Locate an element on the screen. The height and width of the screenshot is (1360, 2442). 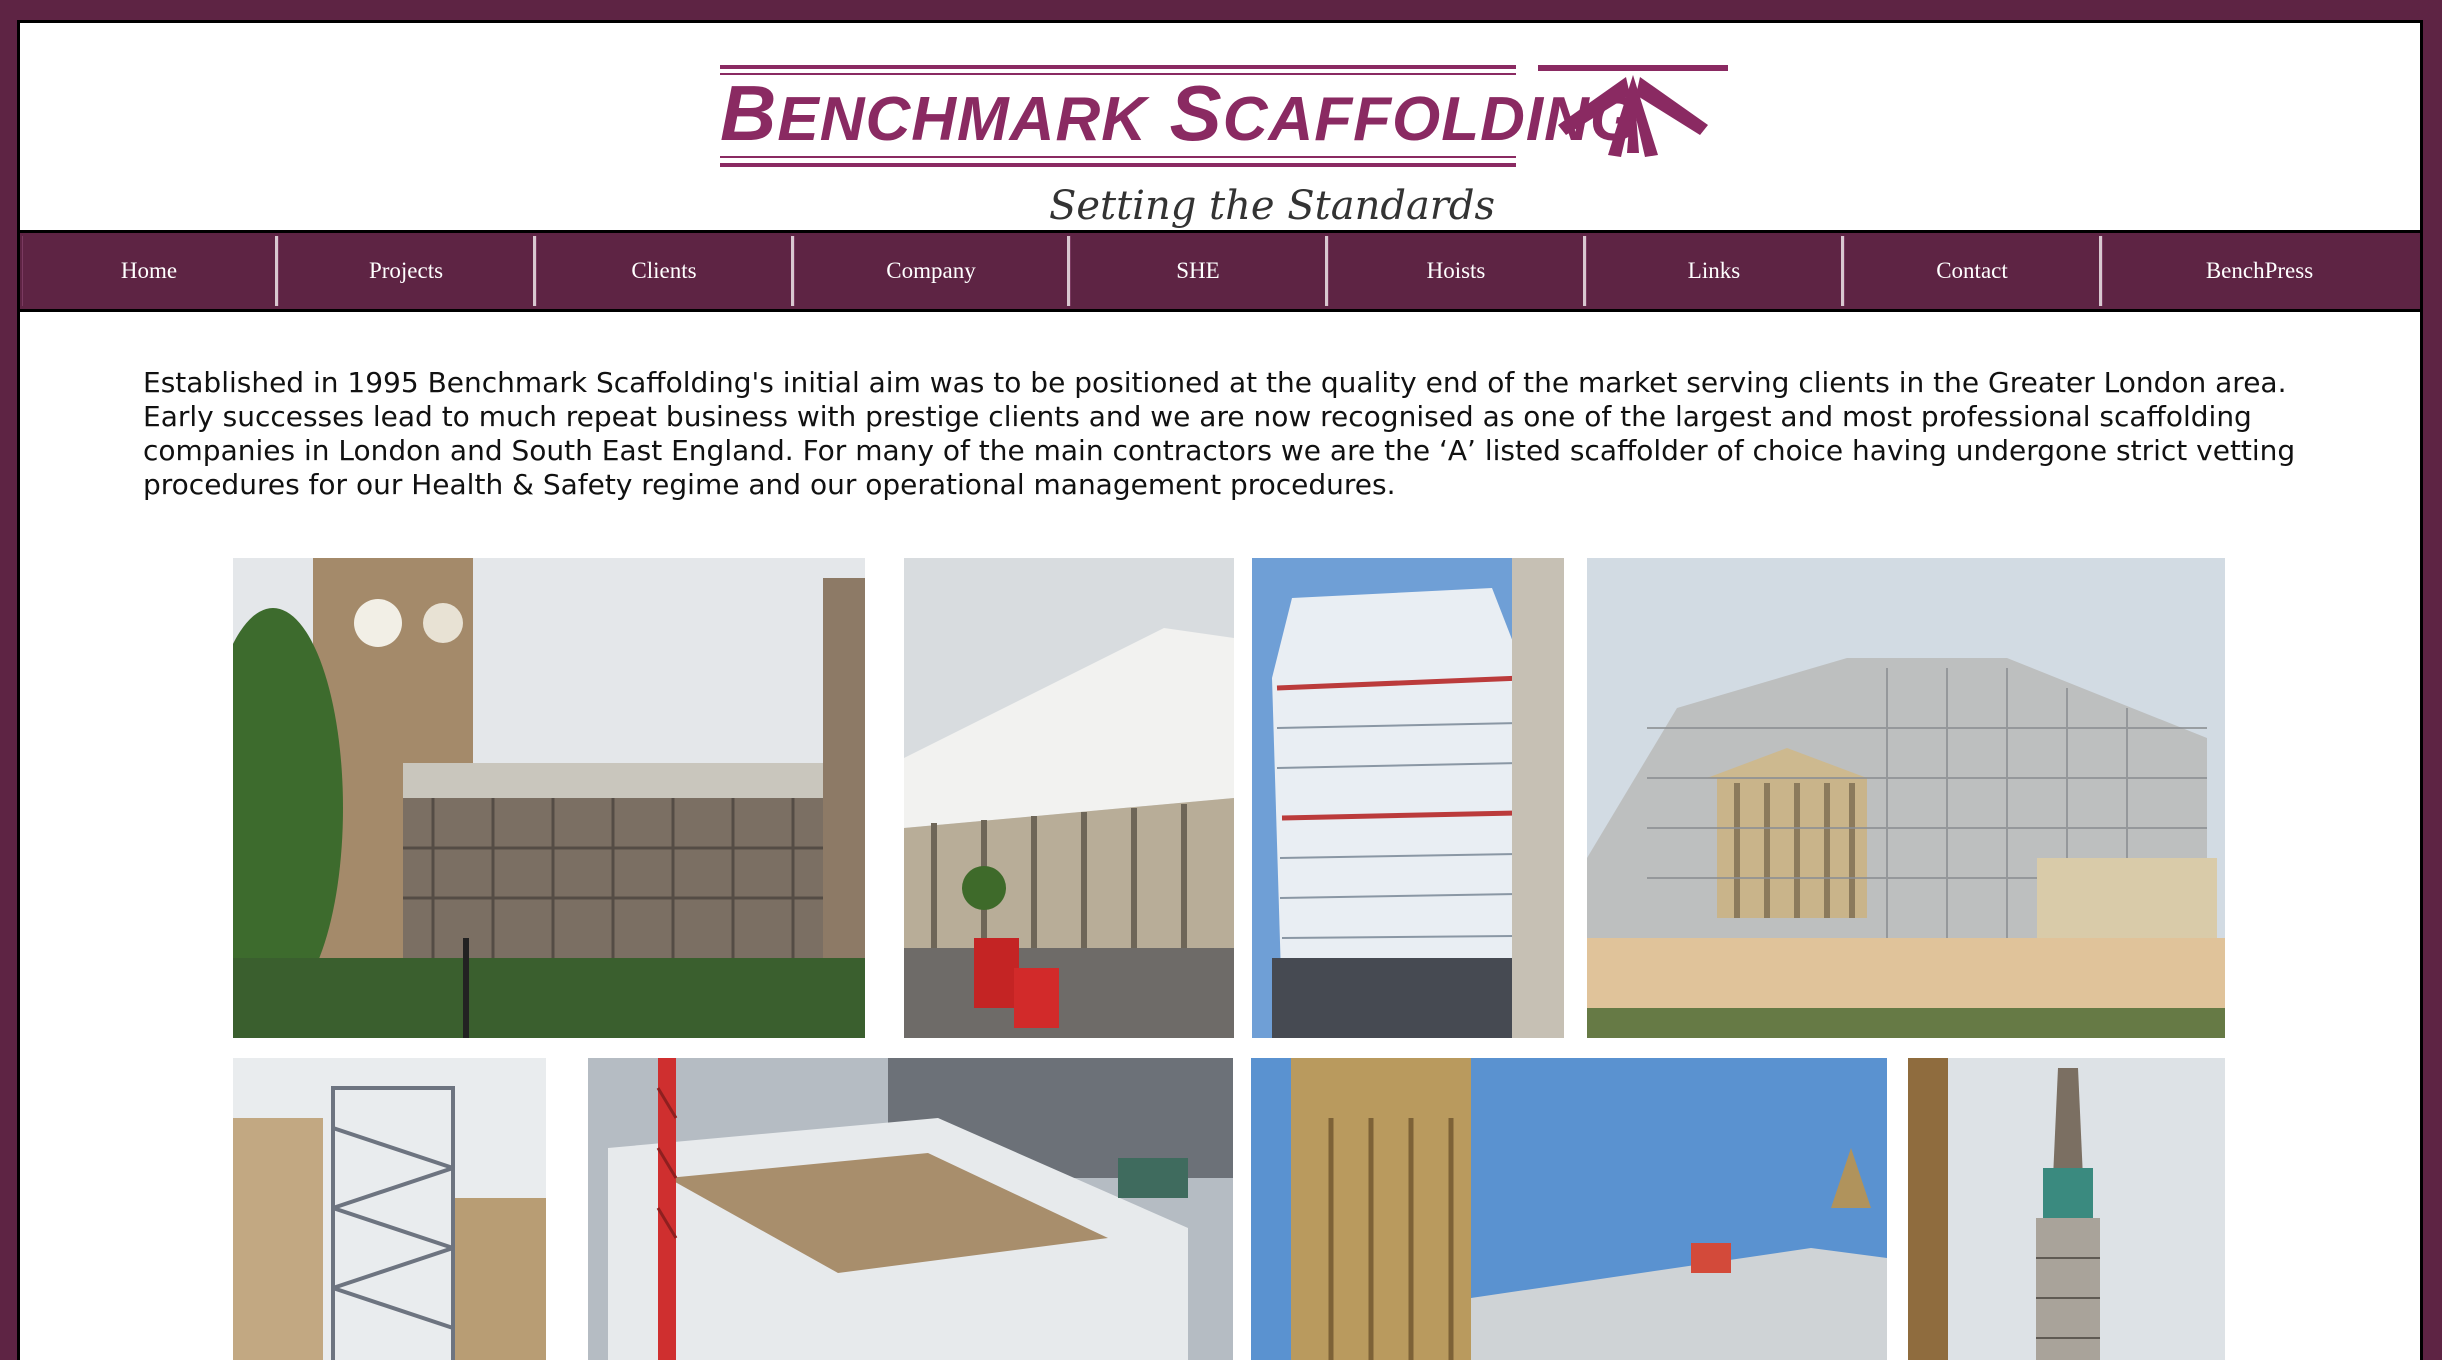
nav-home: Home is located at coordinates (150, 271).